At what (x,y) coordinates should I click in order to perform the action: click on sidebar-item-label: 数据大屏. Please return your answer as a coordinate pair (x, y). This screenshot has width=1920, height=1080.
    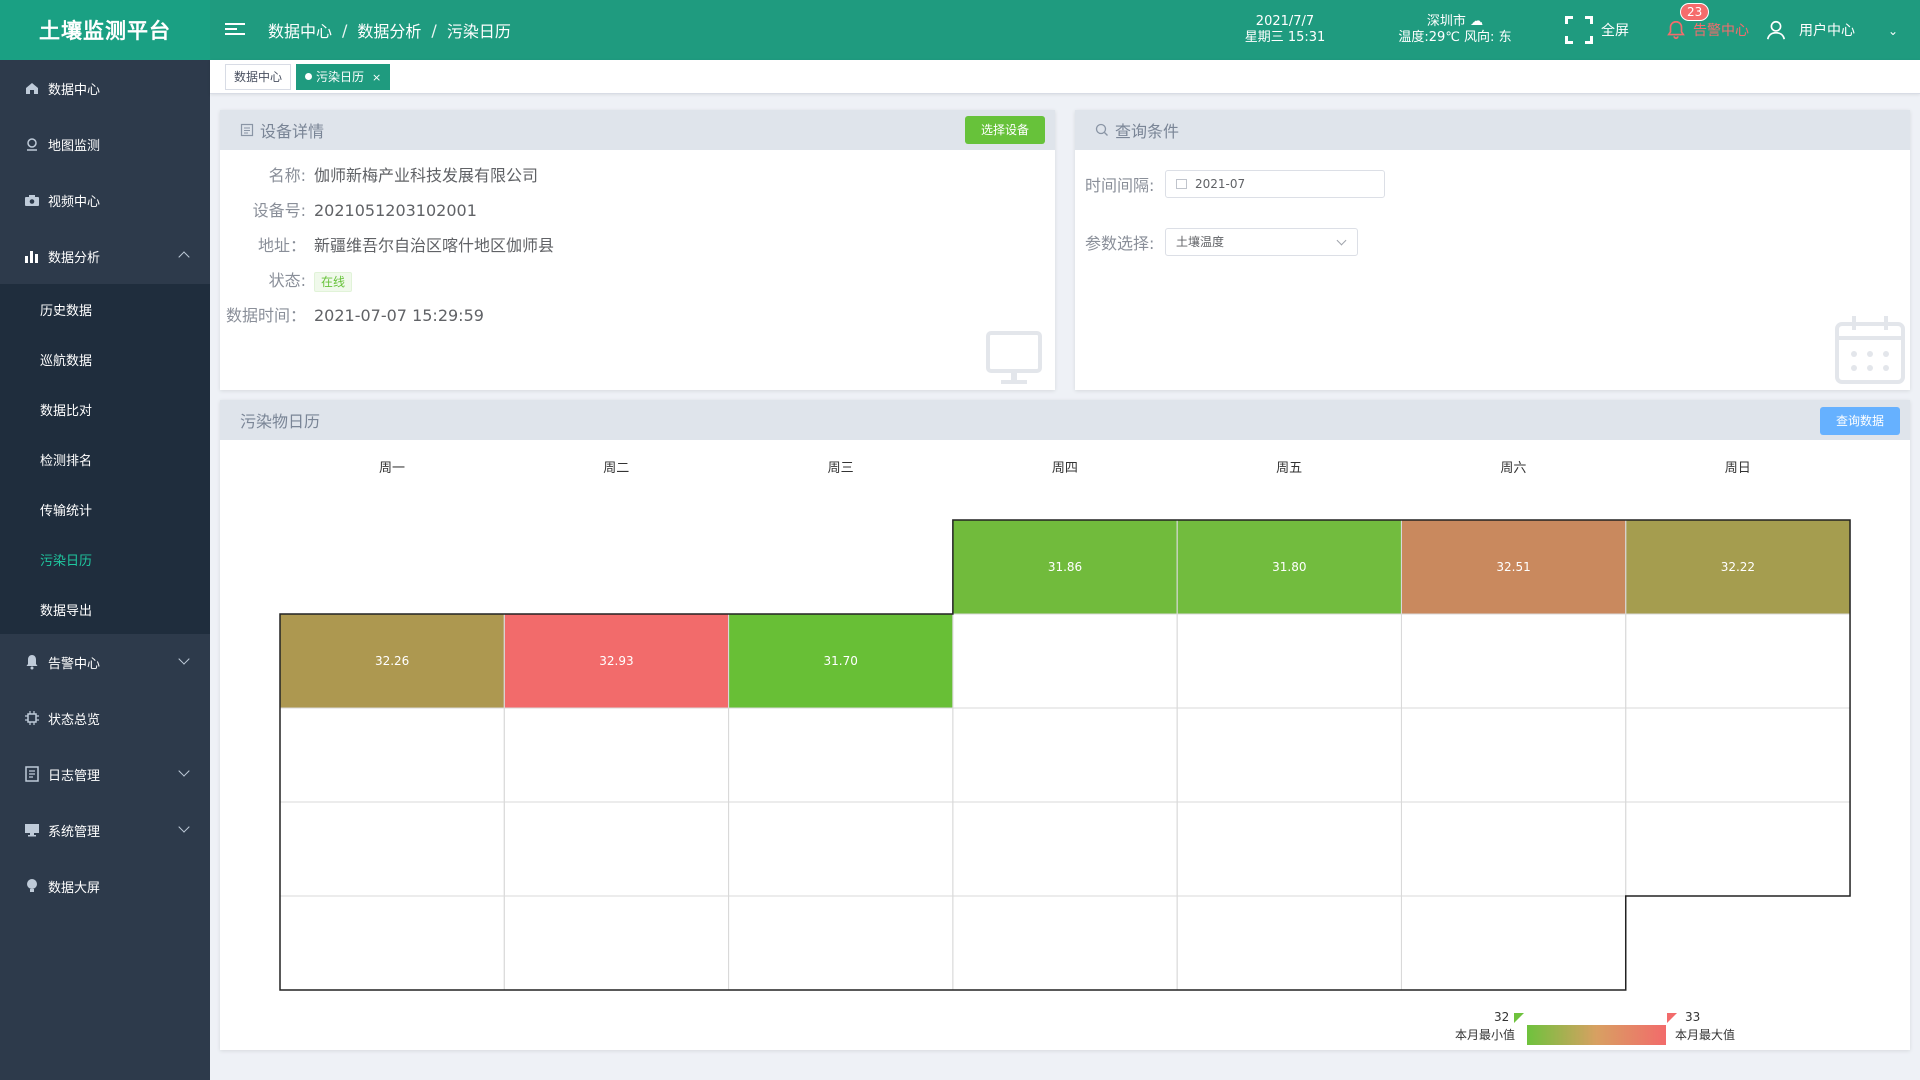
    Looking at the image, I should click on (74, 888).